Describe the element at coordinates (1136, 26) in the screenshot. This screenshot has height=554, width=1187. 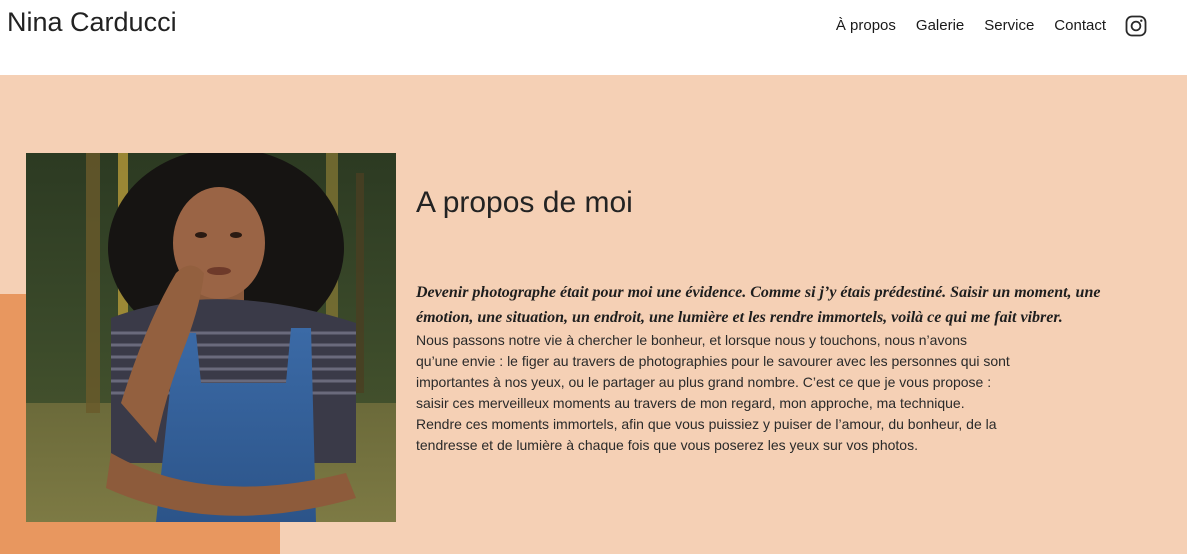
I see `instagram-icon` at that location.